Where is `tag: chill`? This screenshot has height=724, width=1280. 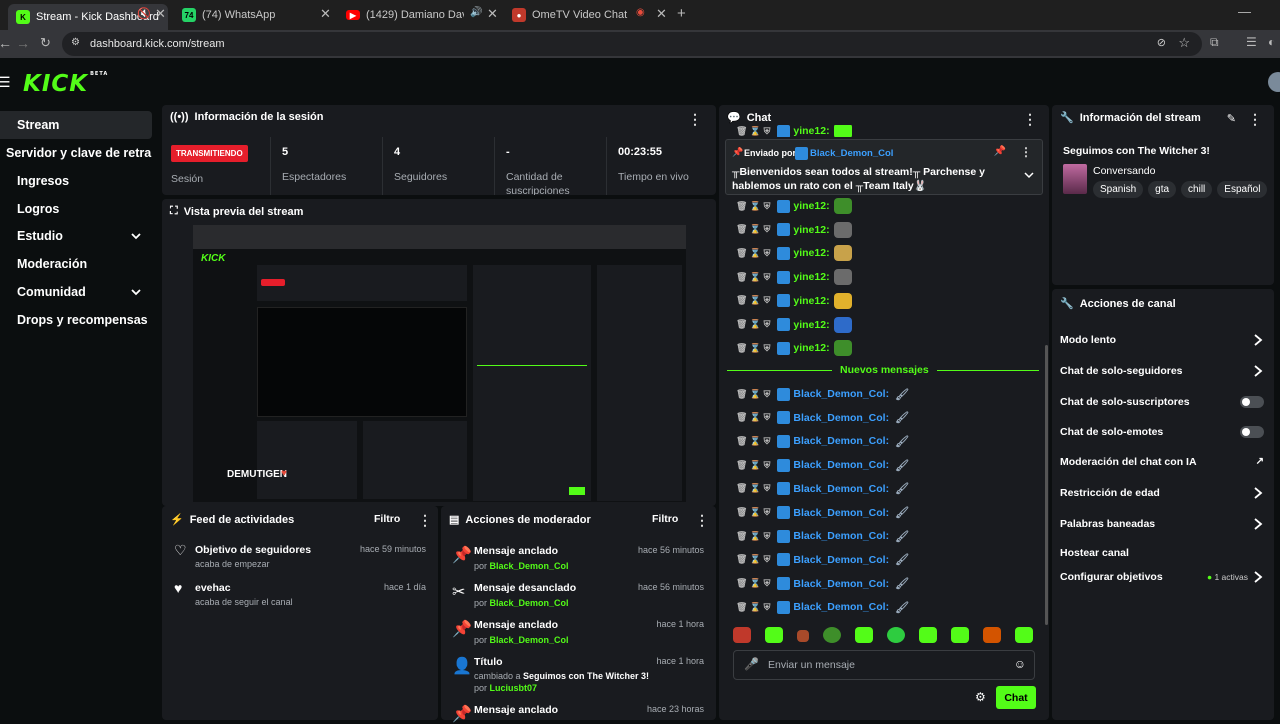
tag: chill is located at coordinates (1197, 189).